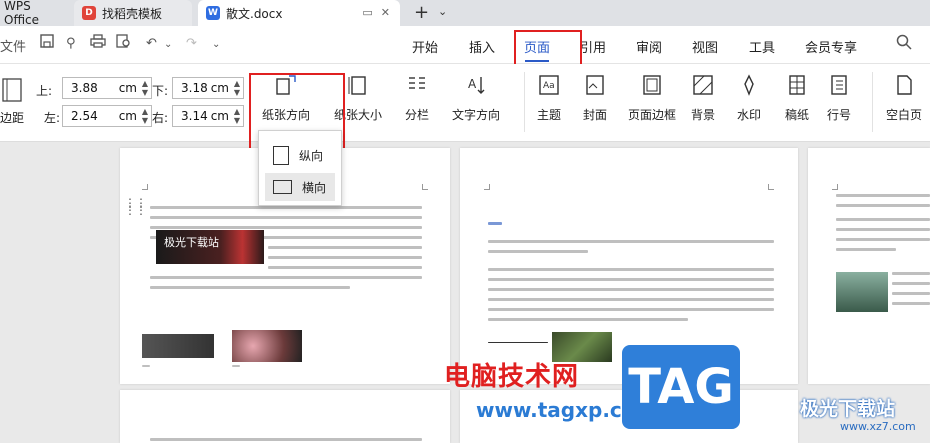  Describe the element at coordinates (191, 242) in the screenshot. I see `image-caption: 极光下载站` at that location.